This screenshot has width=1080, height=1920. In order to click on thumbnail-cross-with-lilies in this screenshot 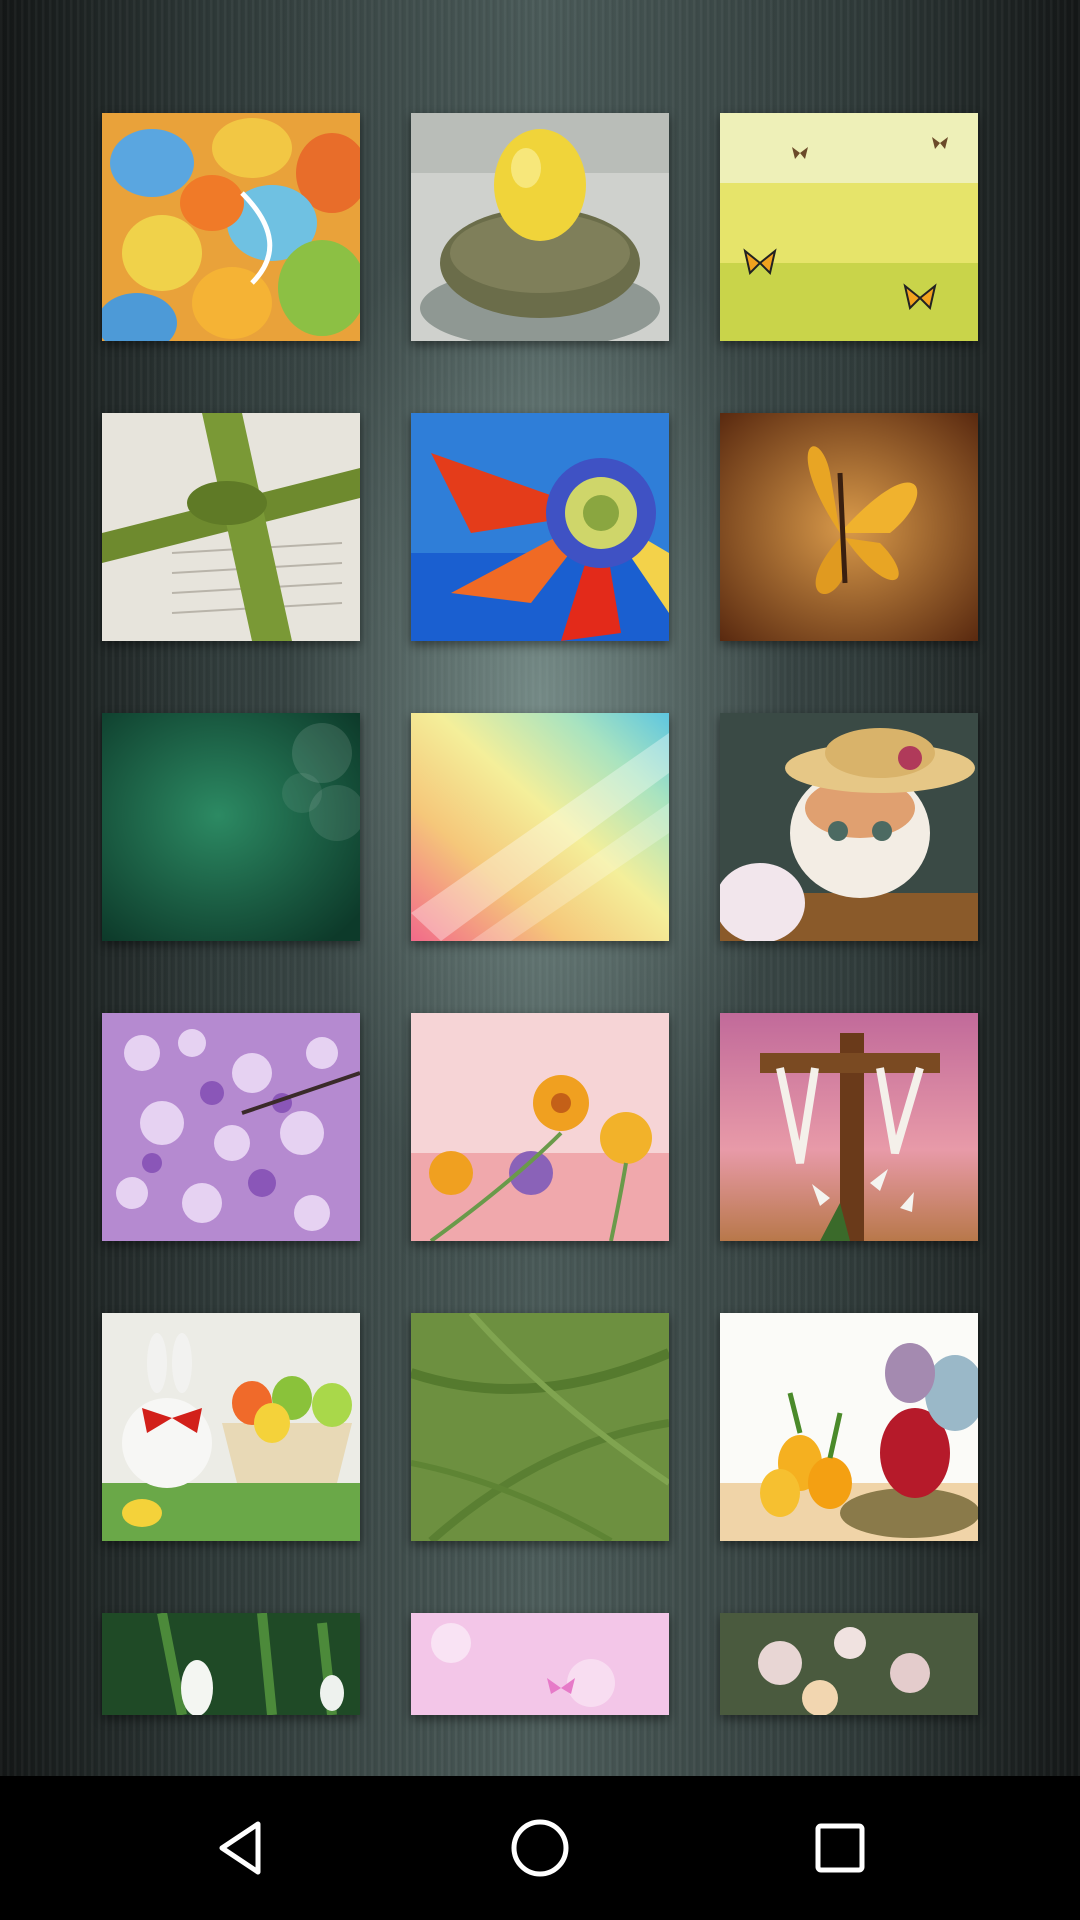, I will do `click(849, 1127)`.